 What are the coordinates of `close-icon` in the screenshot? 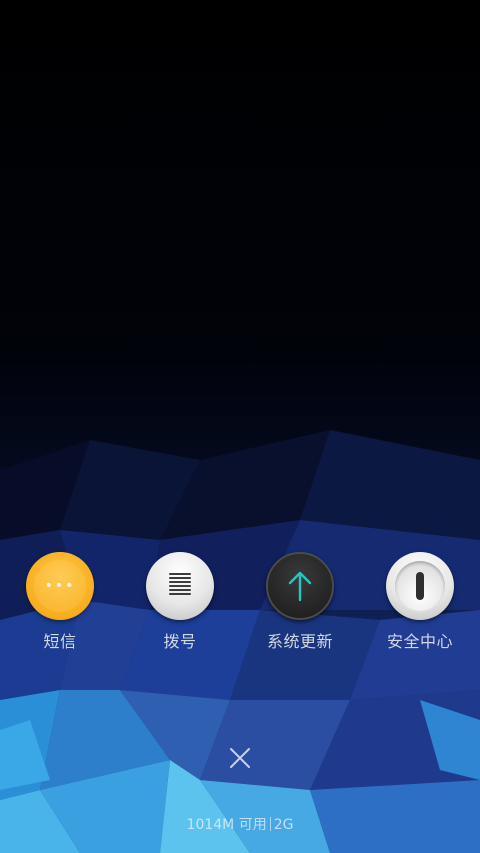 It's located at (240, 758).